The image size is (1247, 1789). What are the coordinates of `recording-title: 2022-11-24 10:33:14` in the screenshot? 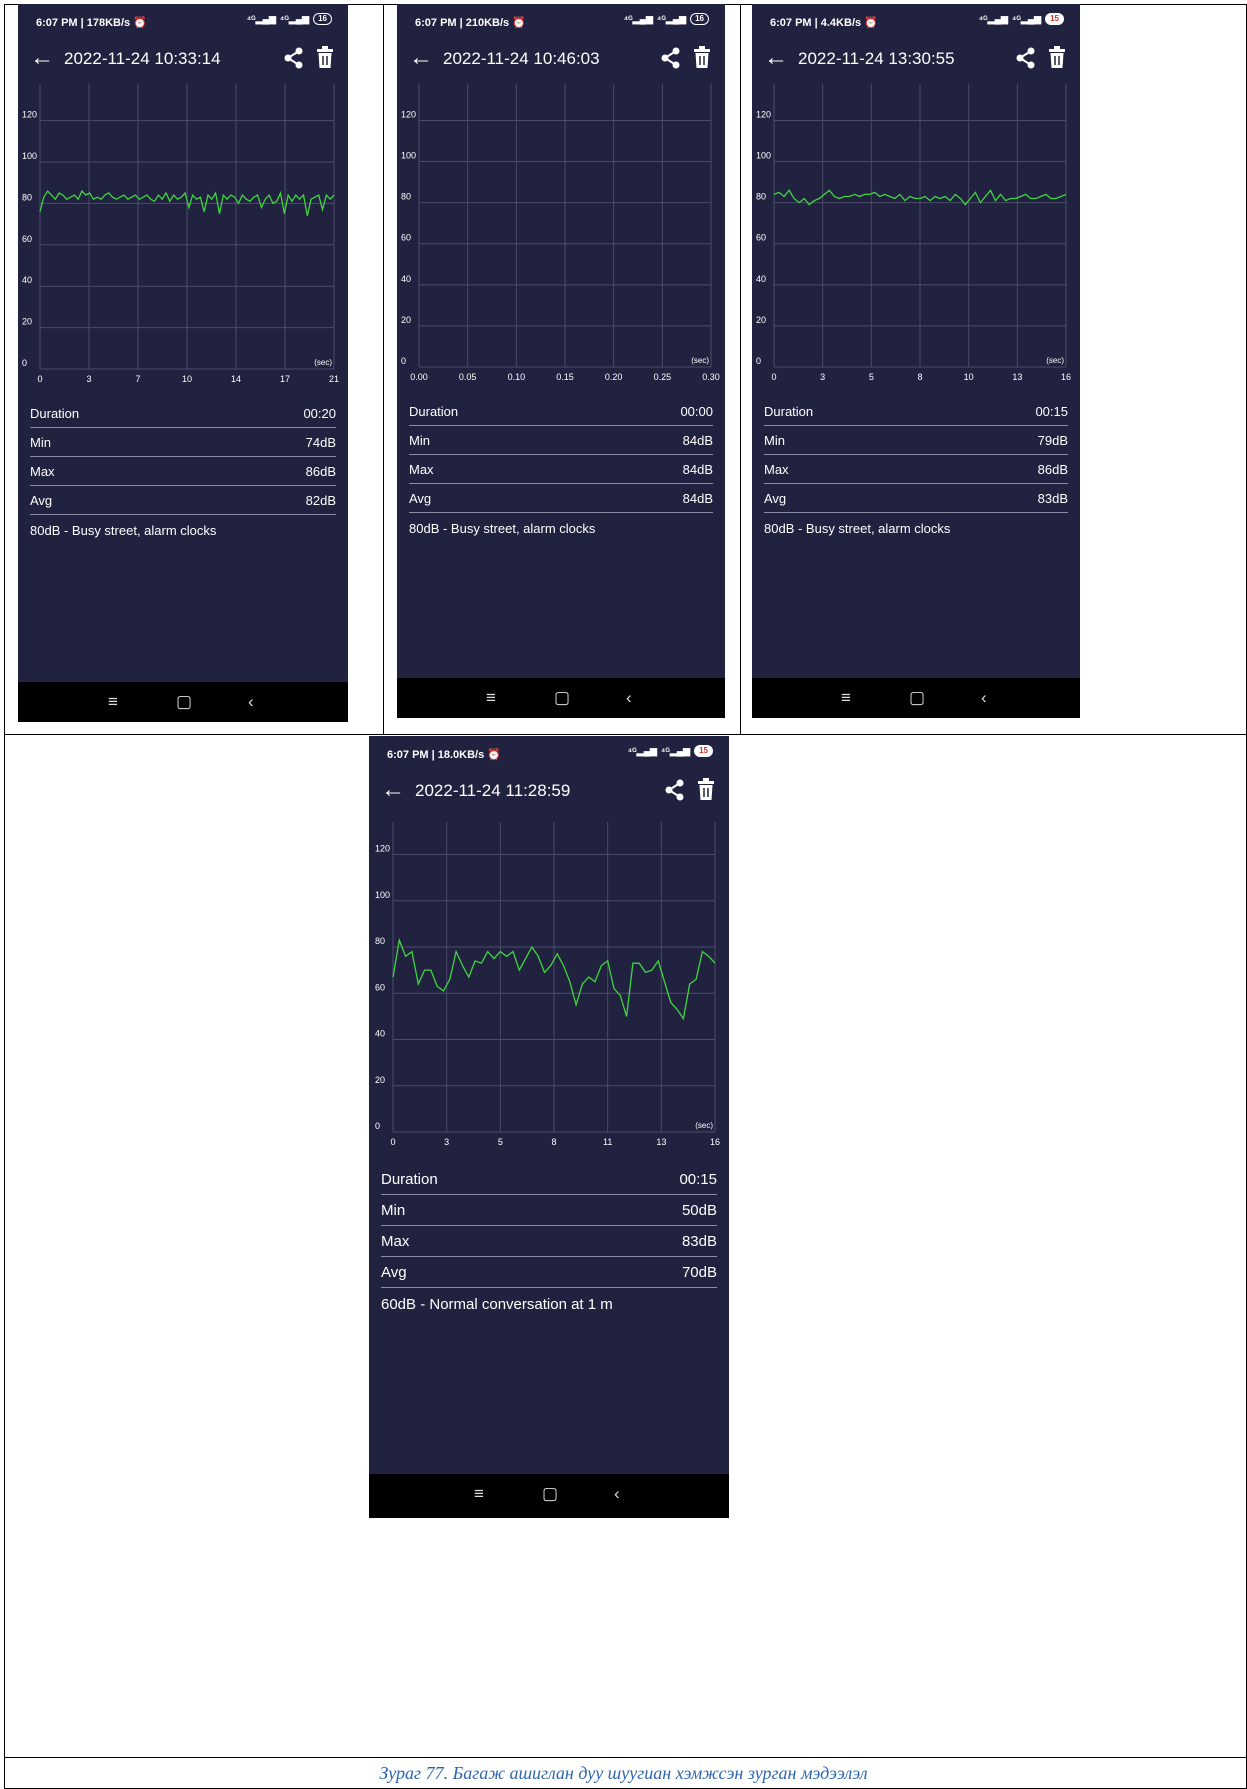 It's located at (142, 58).